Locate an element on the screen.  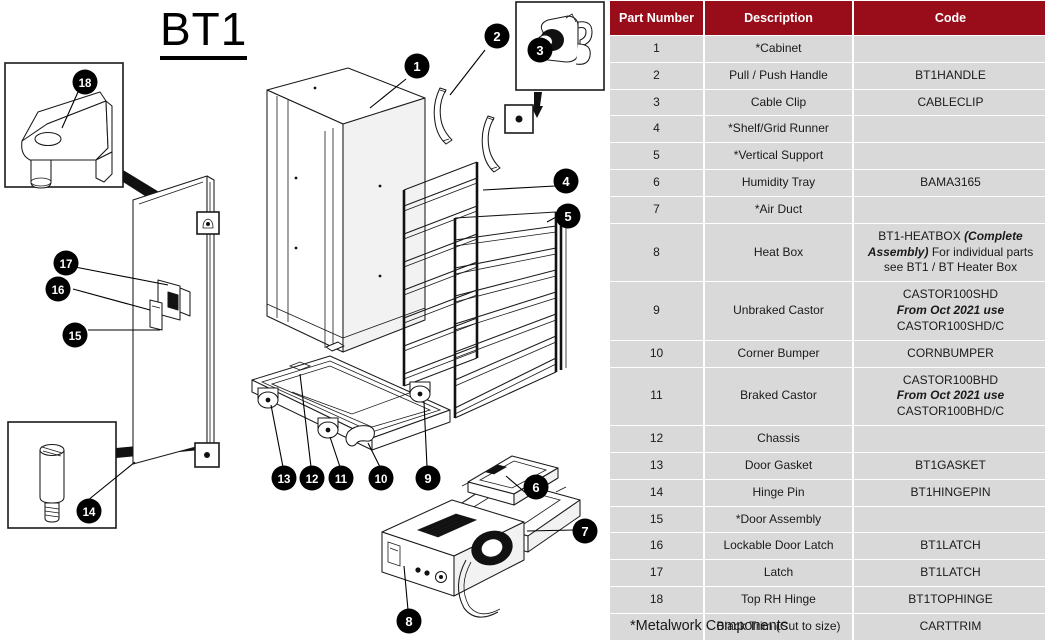
callout-4: 4 is located at coordinates (566, 181).